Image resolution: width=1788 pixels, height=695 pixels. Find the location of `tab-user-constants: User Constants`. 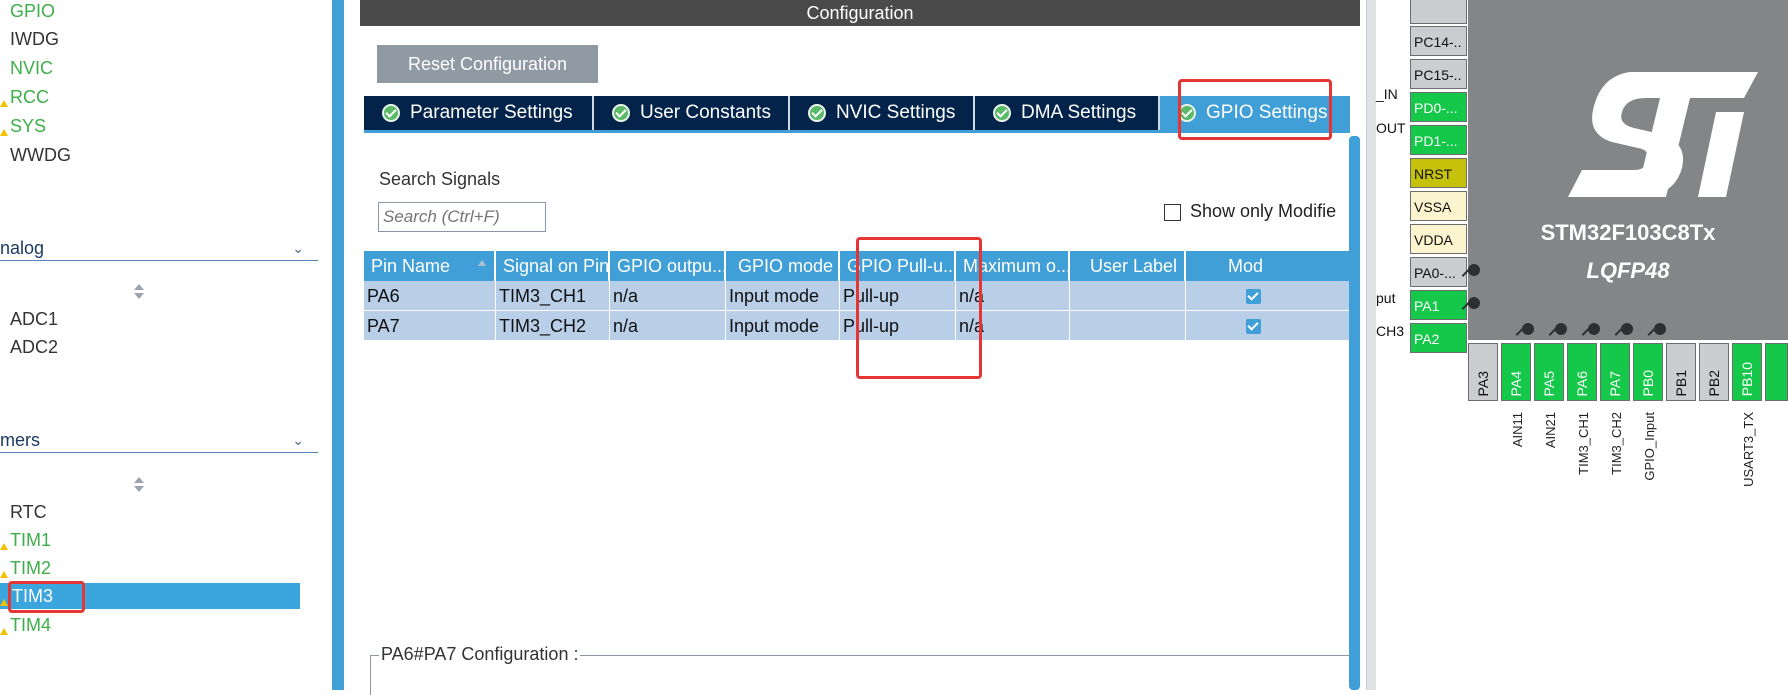

tab-user-constants: User Constants is located at coordinates (692, 113).